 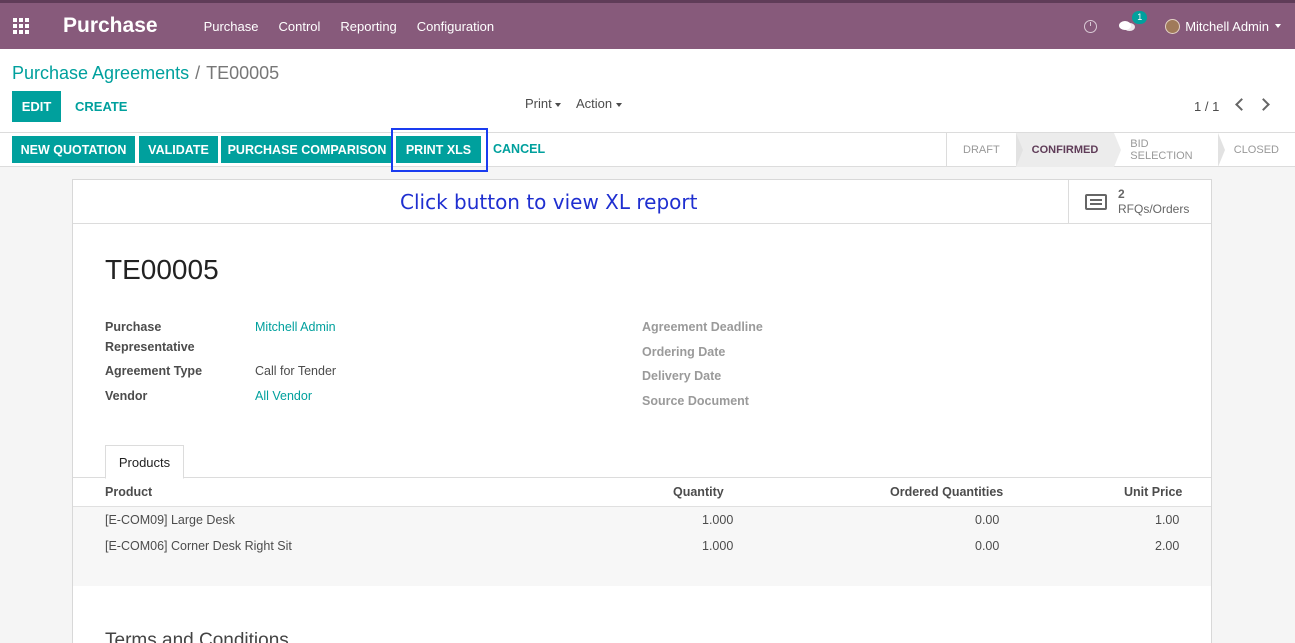 What do you see at coordinates (1140, 17) in the screenshot?
I see `chat-count-badge: 1` at bounding box center [1140, 17].